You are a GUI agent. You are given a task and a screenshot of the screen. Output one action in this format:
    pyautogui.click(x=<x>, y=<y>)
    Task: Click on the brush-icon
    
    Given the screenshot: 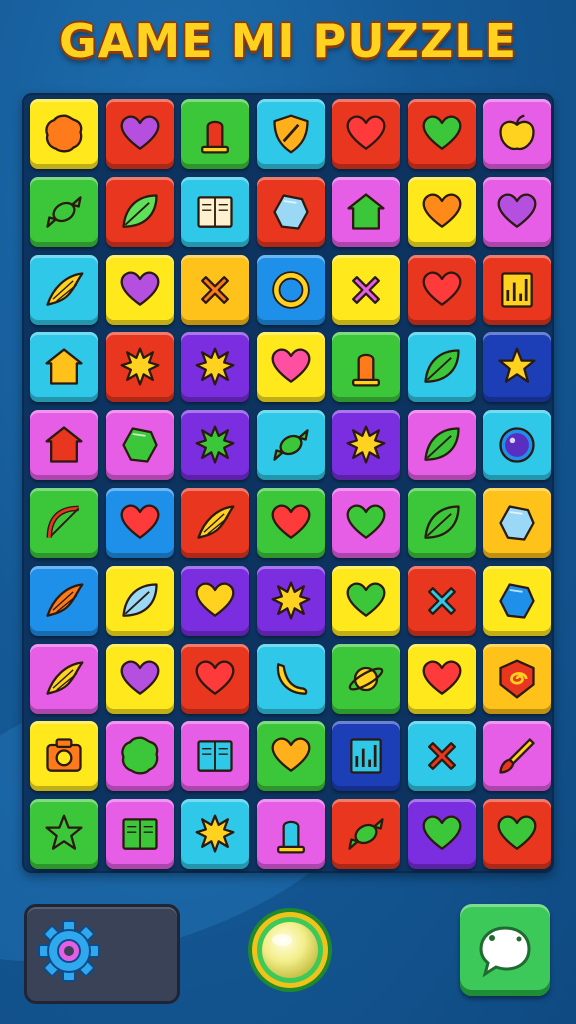 What is the action you would take?
    pyautogui.click(x=517, y=756)
    